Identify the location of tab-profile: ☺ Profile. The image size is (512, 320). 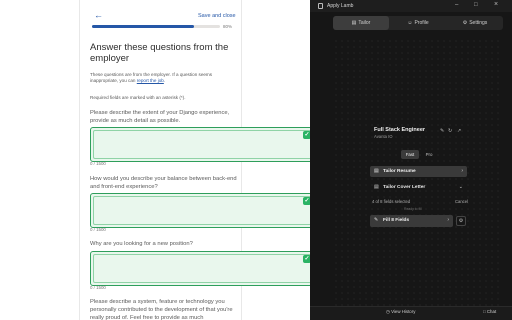
(418, 23).